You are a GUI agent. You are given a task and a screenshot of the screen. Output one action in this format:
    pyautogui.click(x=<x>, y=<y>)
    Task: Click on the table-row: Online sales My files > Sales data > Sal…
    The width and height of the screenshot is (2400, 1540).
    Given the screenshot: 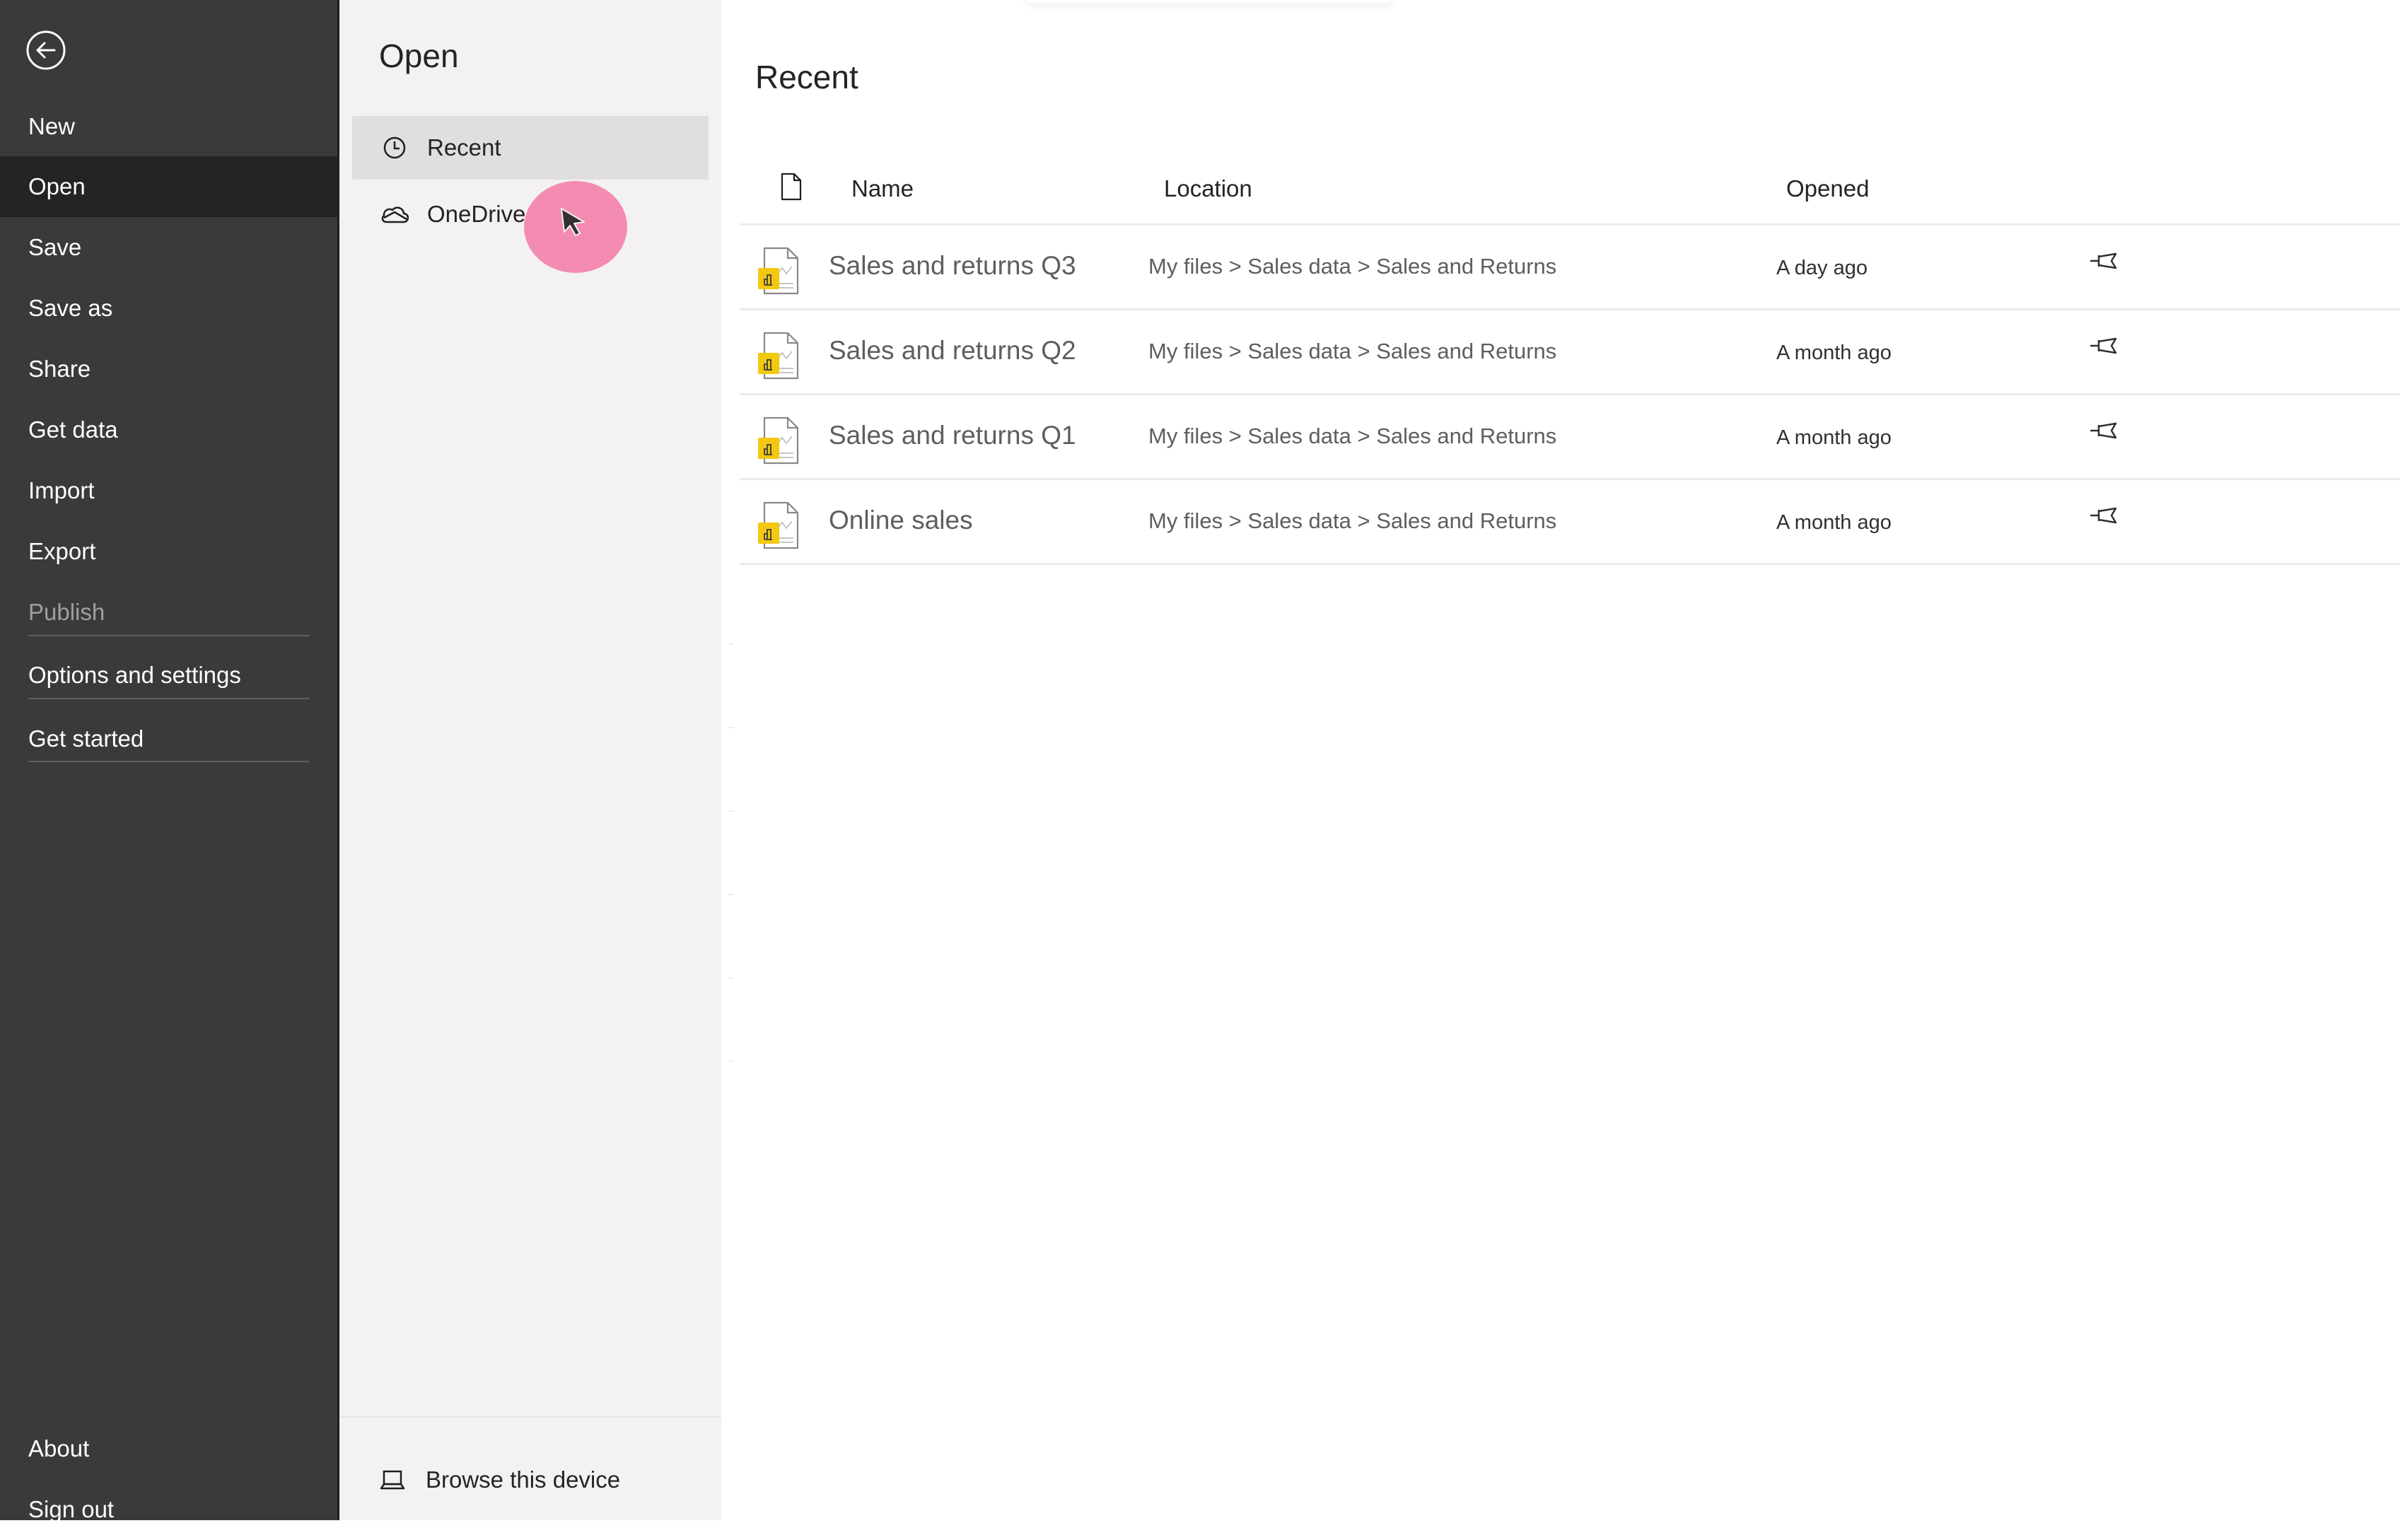 What is the action you would take?
    pyautogui.click(x=1570, y=522)
    